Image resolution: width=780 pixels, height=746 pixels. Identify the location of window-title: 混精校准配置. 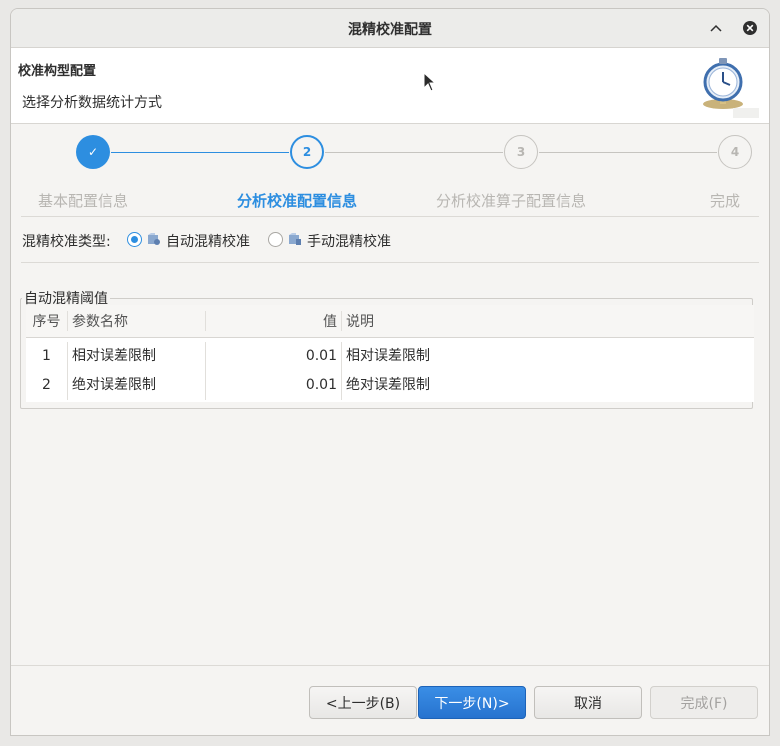
(390, 30).